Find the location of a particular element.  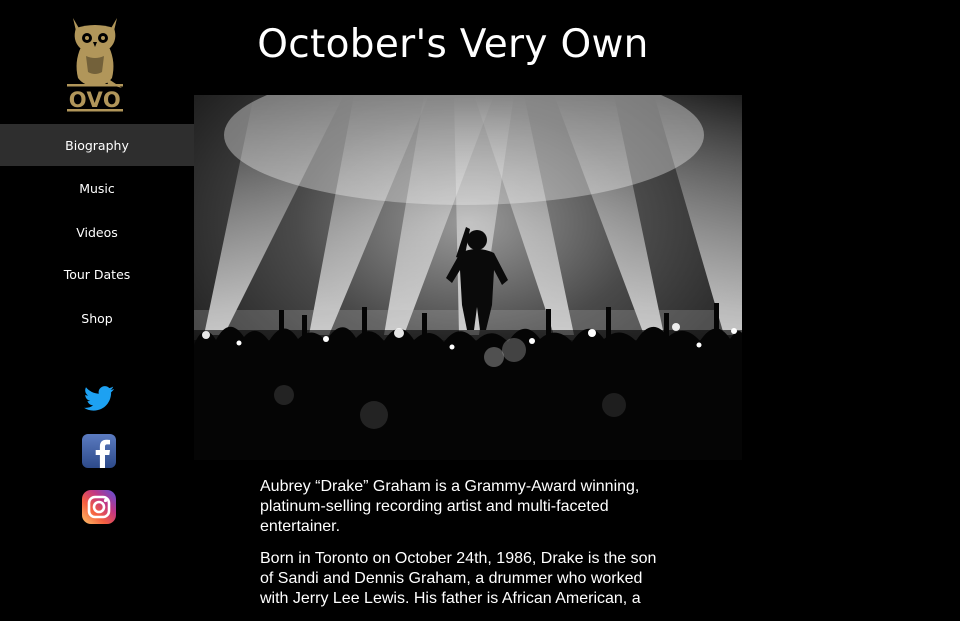

ovo-owl-logo: OVO is located at coordinates (95, 64).